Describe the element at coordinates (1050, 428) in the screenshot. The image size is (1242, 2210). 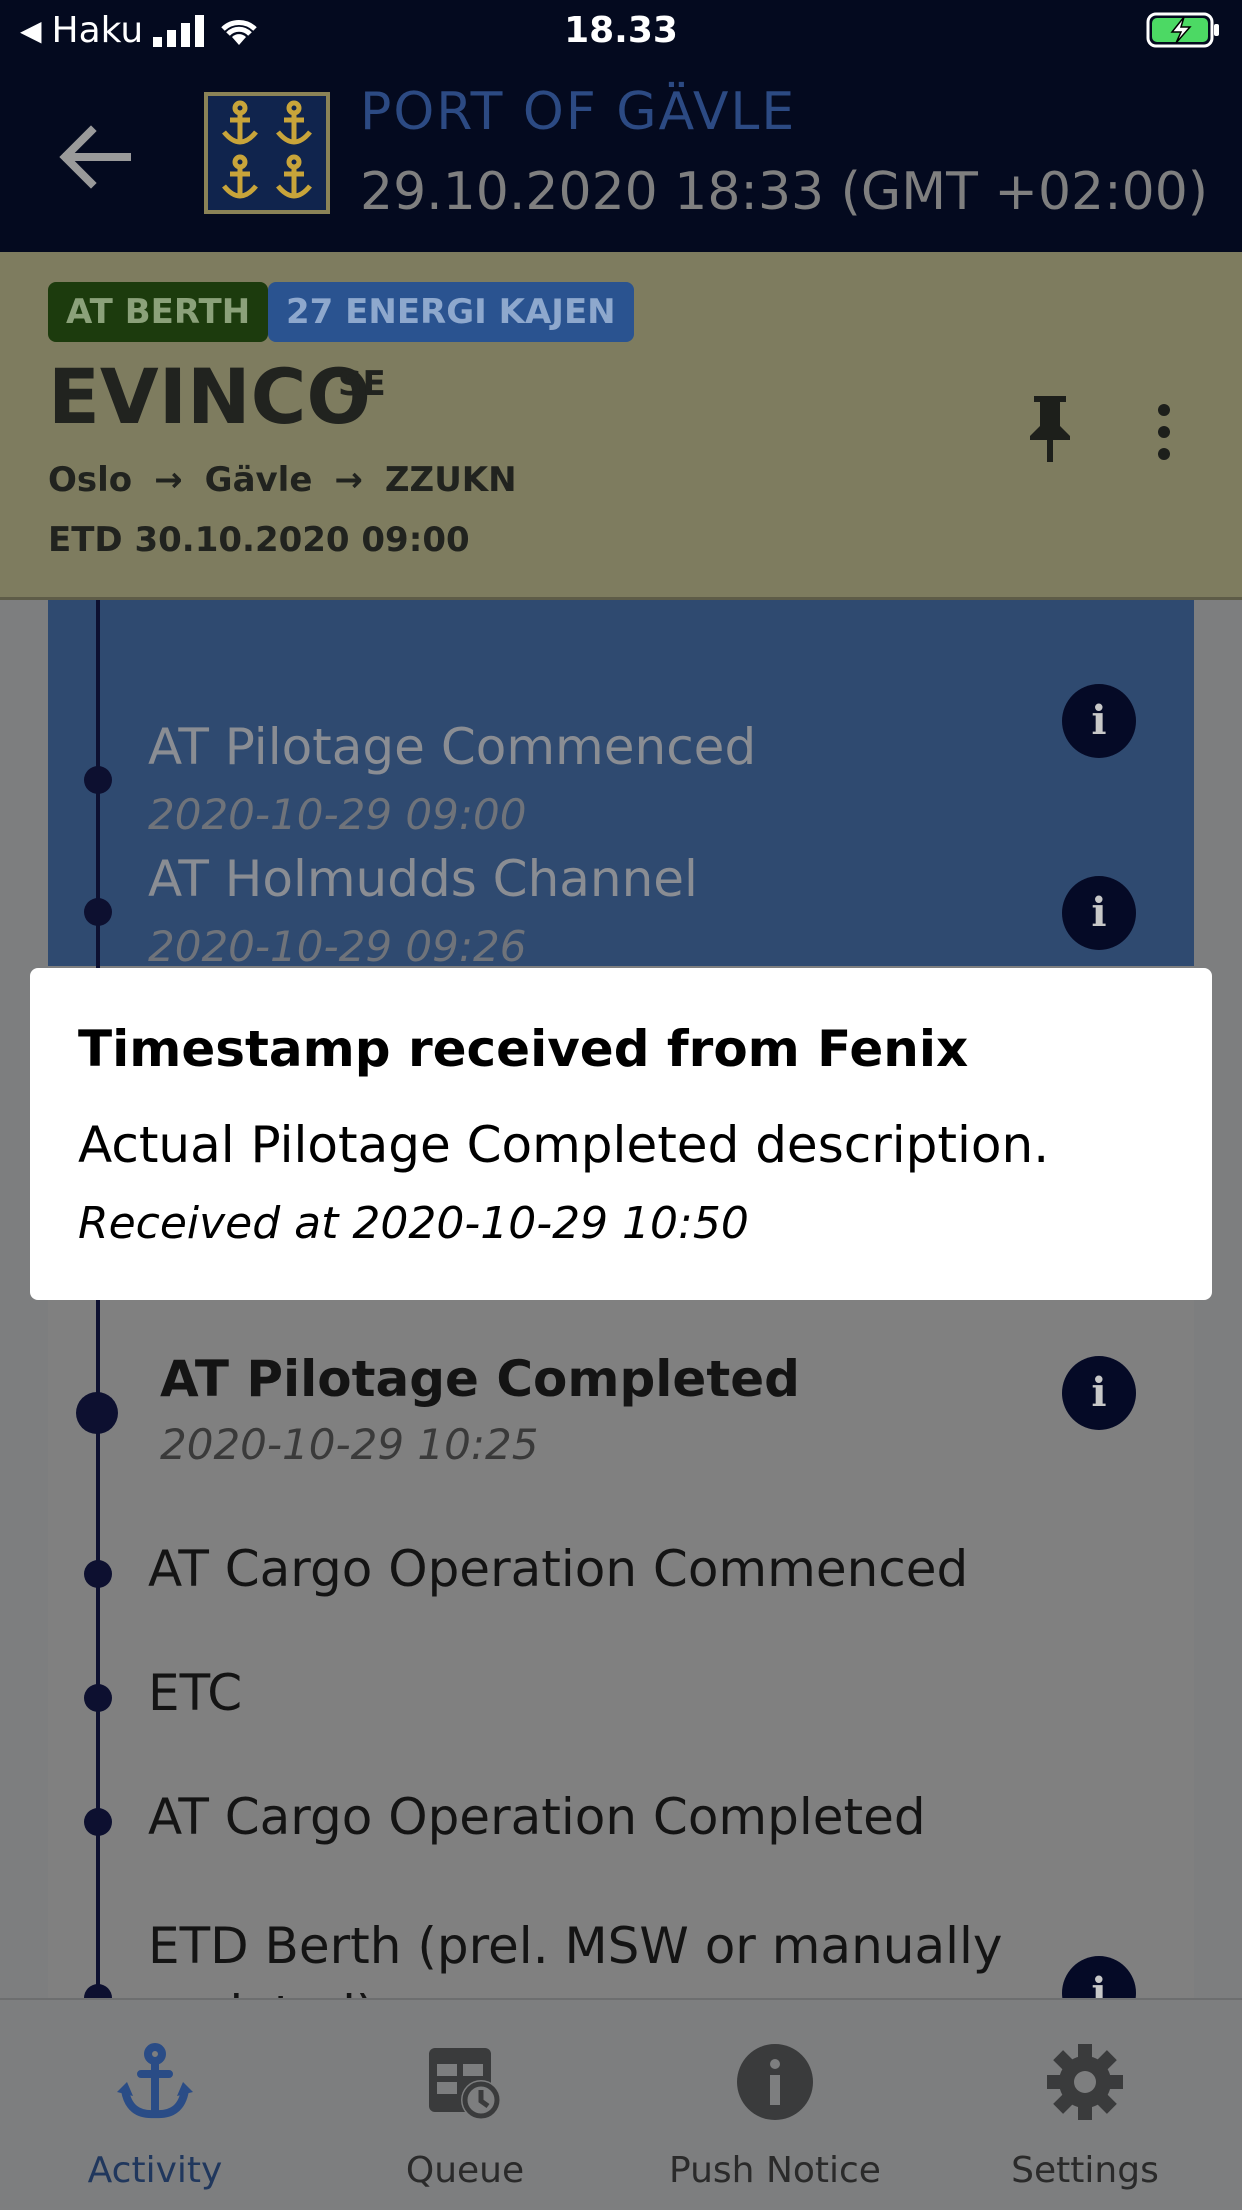
I see `pin-icon` at that location.